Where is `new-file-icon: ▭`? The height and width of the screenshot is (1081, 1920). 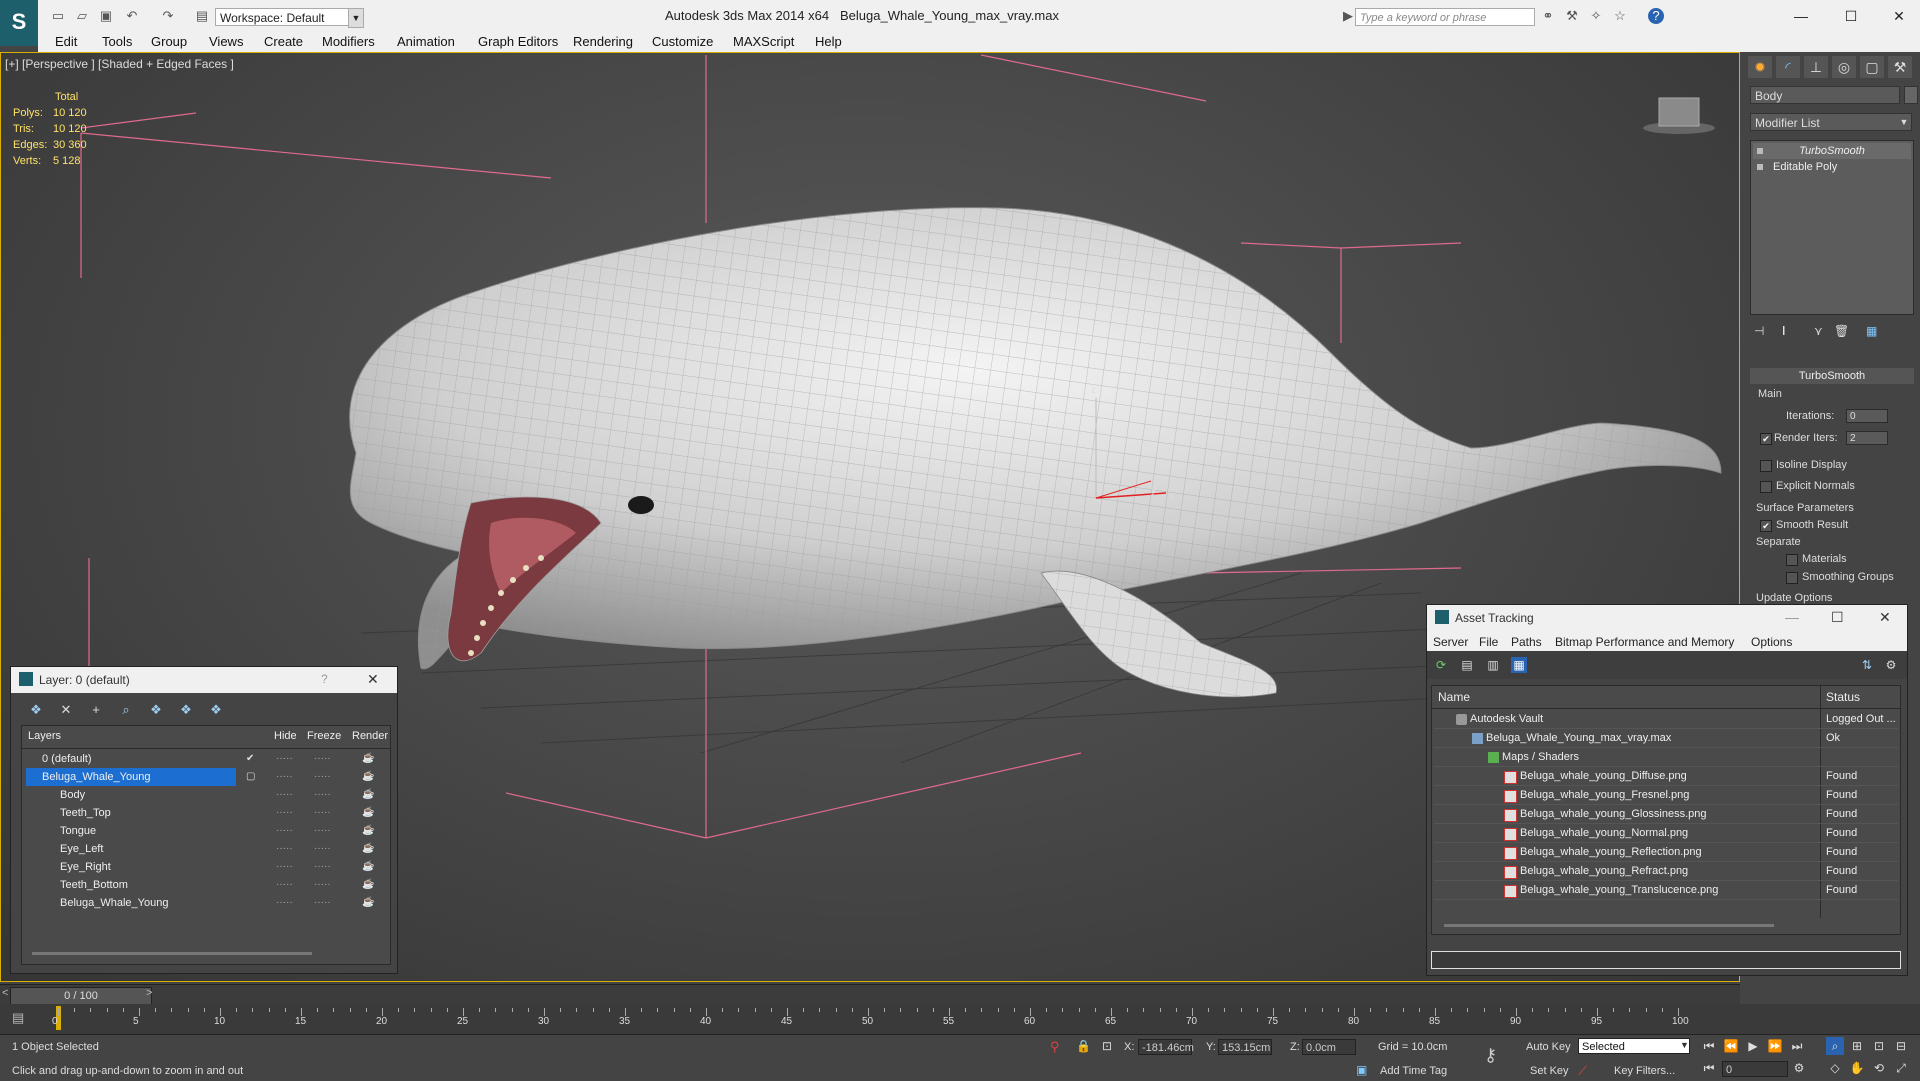
new-file-icon: ▭ is located at coordinates (58, 16).